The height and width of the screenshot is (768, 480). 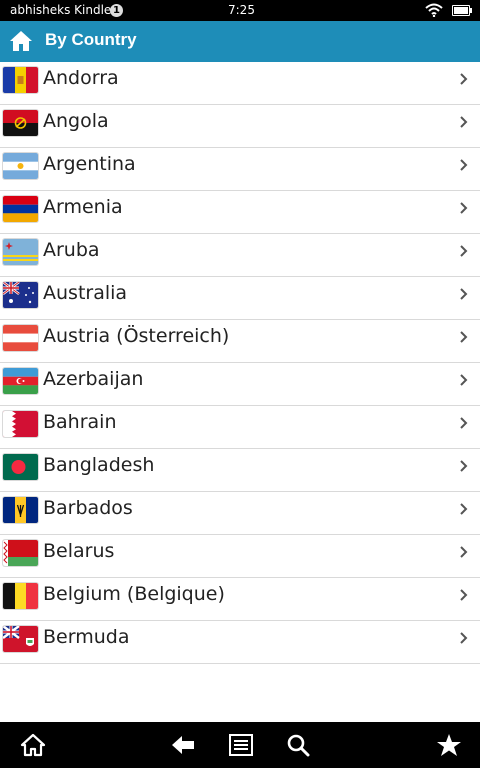 I want to click on status-bar: abhisheks Kindle 1 7:25, so click(x=240, y=10).